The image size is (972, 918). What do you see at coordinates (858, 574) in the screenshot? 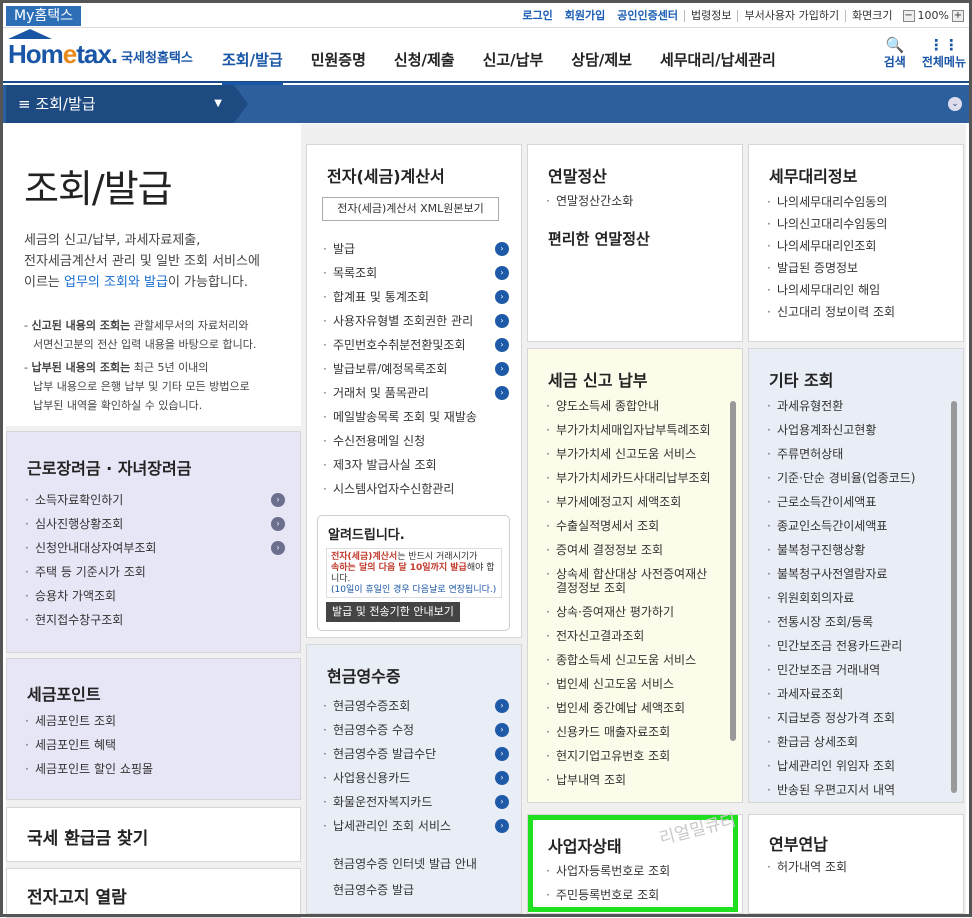
I see `list-item: 불복청구사전열람자료` at bounding box center [858, 574].